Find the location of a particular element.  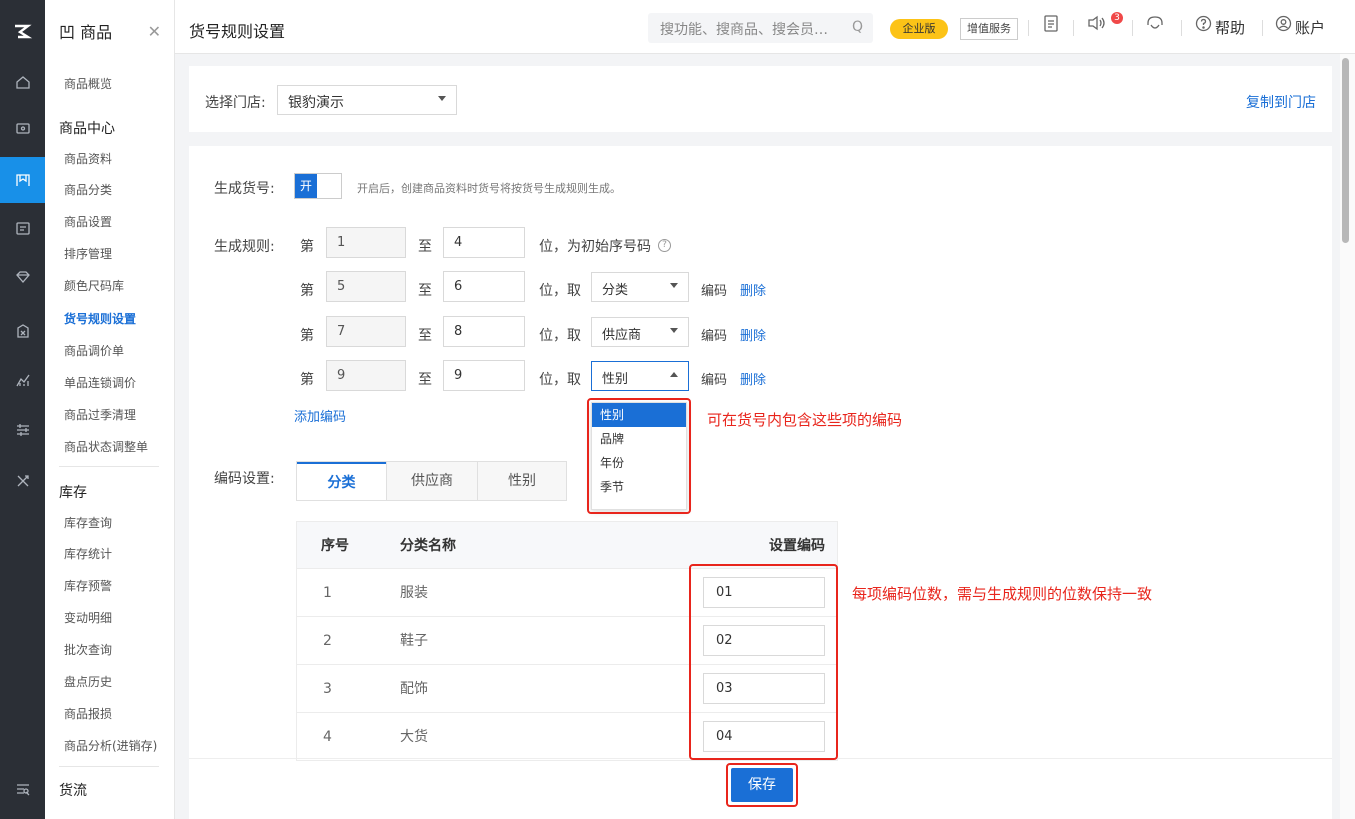

home-icon is located at coordinates (22, 82).